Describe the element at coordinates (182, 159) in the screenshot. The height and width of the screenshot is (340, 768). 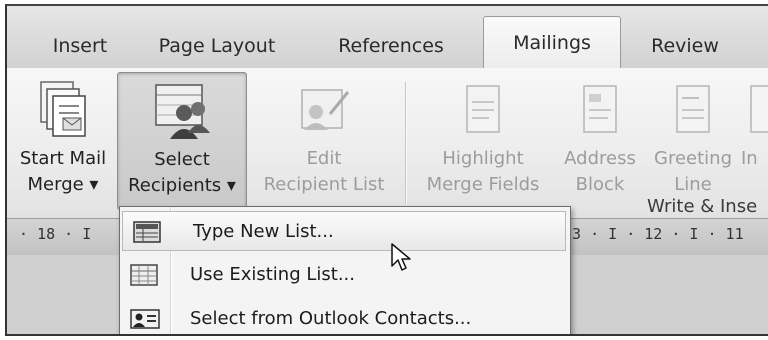
I see `select-recipients-label-line1: Select` at that location.